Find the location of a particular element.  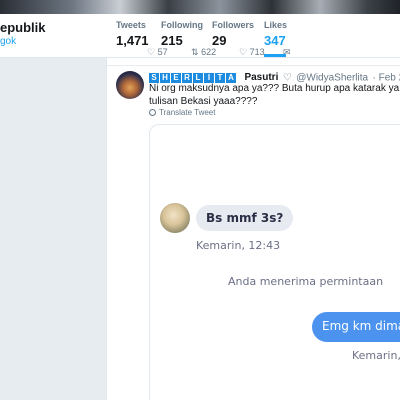

followers-label: Followers is located at coordinates (233, 25).